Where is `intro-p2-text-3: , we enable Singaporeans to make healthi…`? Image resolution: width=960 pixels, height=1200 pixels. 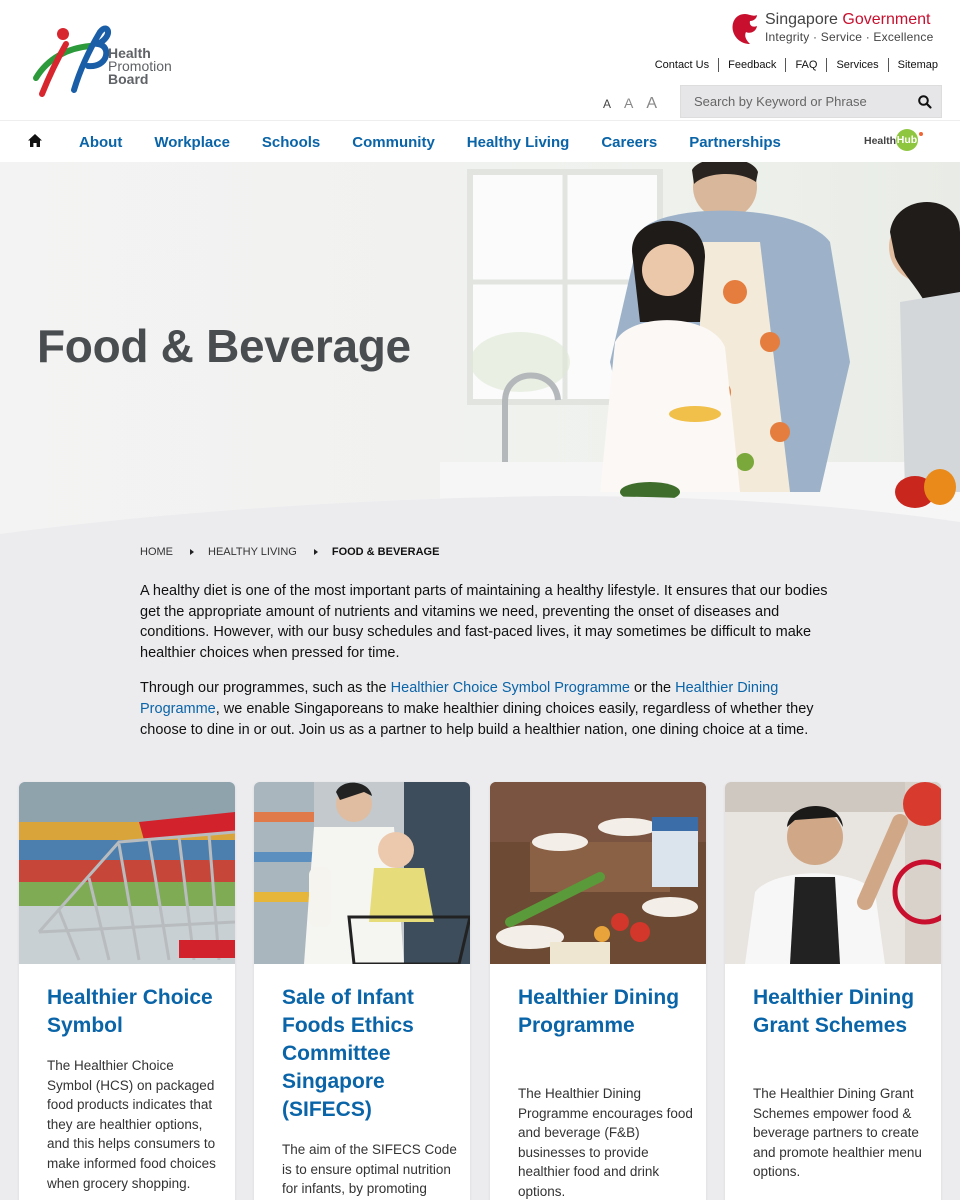
intro-p2-text-3: , we enable Singaporeans to make healthi… is located at coordinates (477, 719).